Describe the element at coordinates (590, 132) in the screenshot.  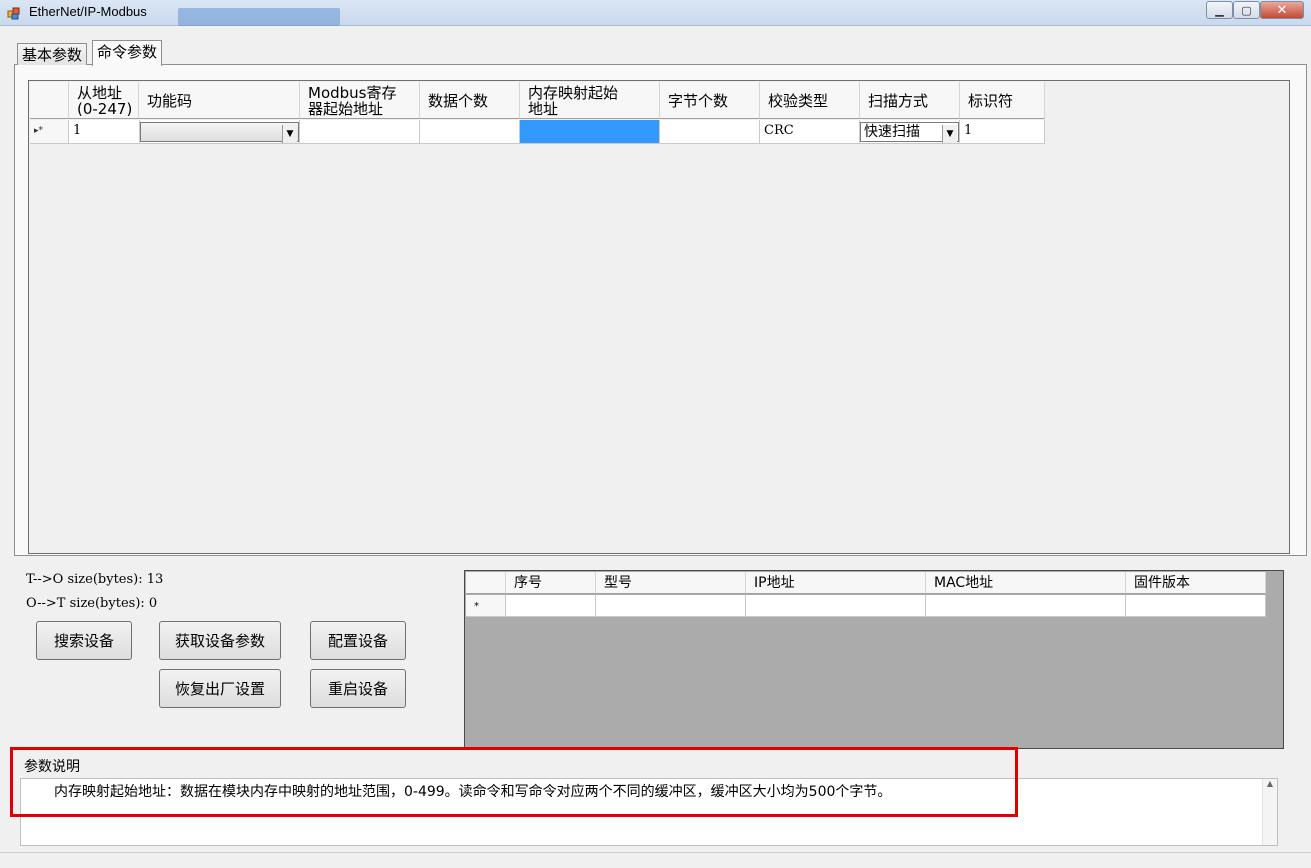
I see `cell-mem-map-start-selected` at that location.